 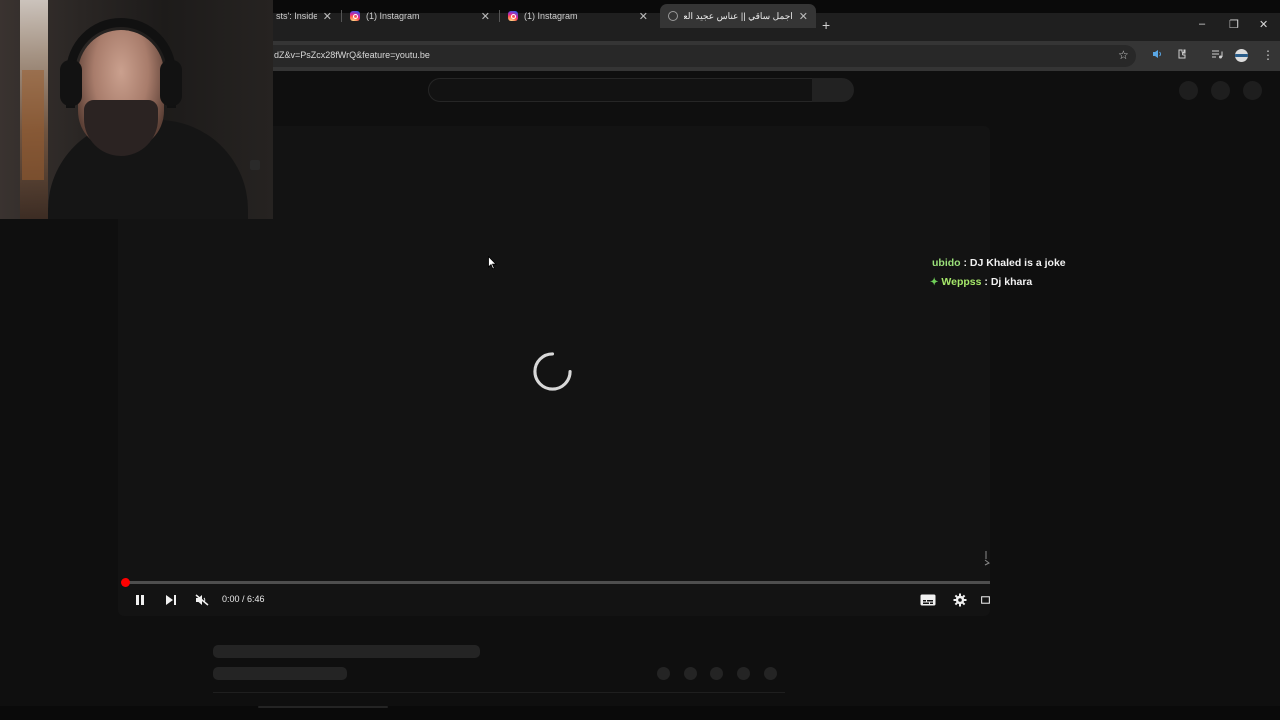 I want to click on chair, so click(x=33, y=125).